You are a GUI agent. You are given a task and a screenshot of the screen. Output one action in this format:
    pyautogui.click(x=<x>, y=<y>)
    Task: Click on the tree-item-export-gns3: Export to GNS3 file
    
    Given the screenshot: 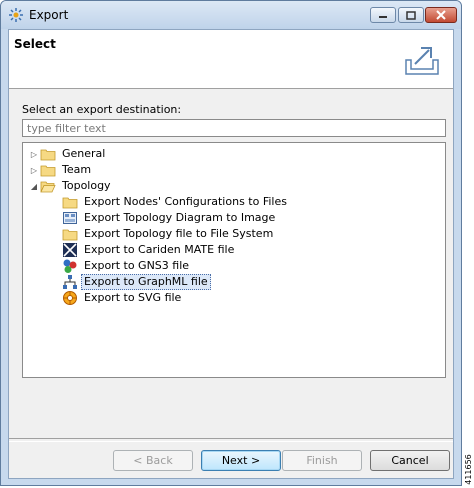 What is the action you would take?
    pyautogui.click(x=127, y=266)
    